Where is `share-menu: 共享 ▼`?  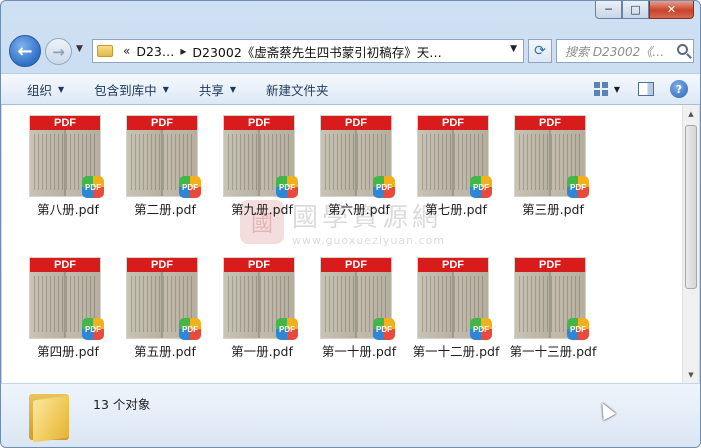
share-menu: 共享 ▼ is located at coordinates (217, 89).